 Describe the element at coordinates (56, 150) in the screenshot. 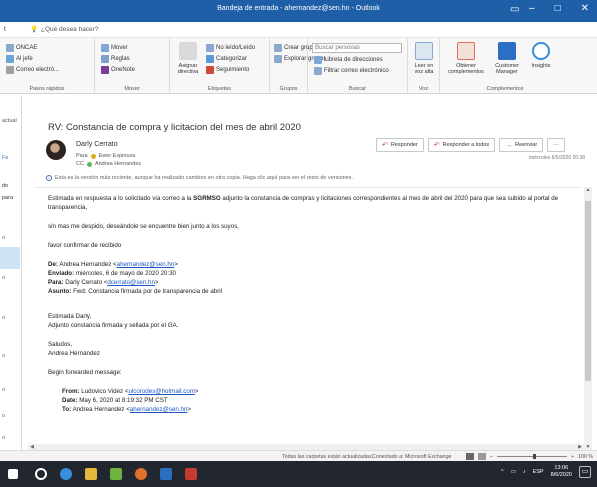

I see `avatar` at that location.